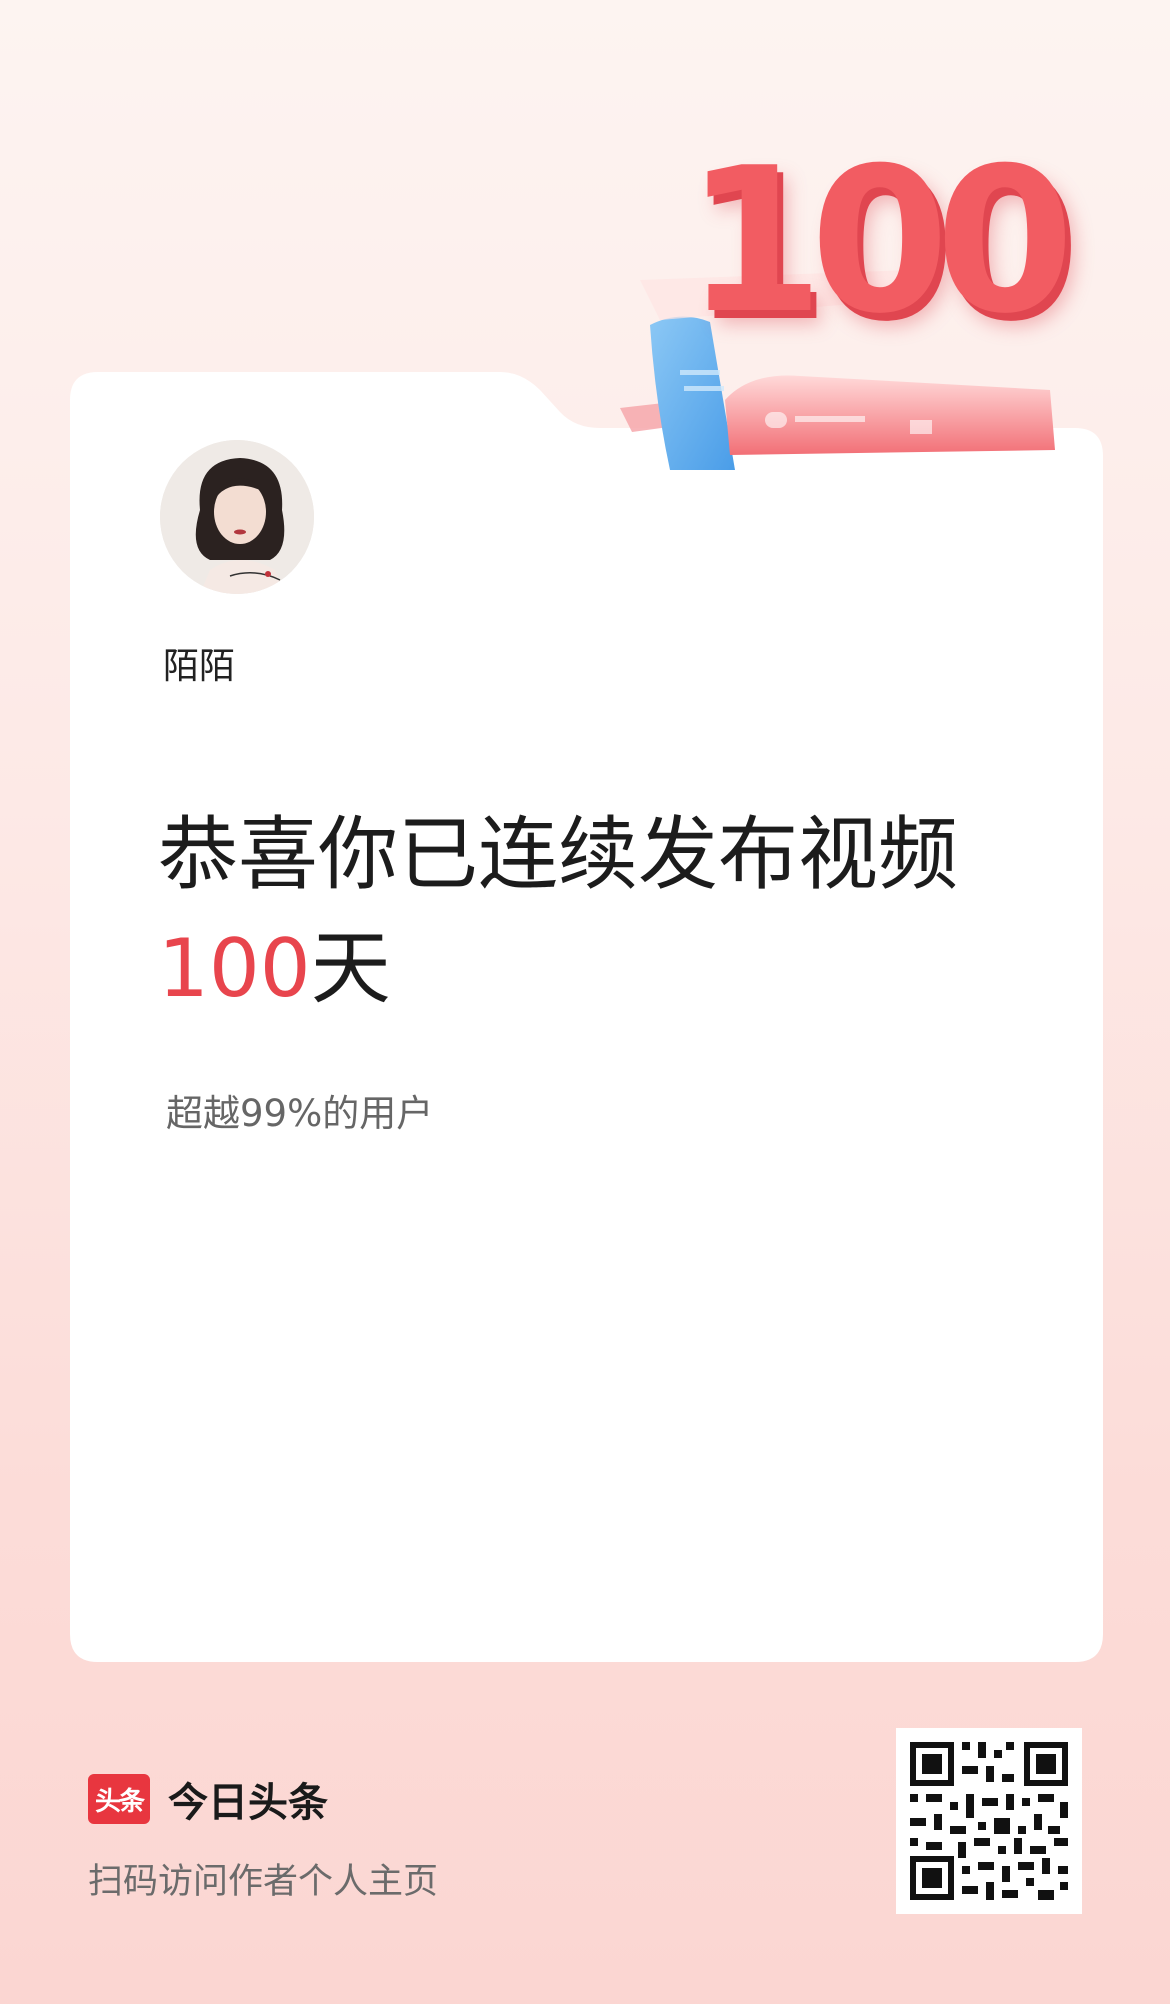  Describe the element at coordinates (350, 968) in the screenshot. I see `days-unit: 天` at that location.